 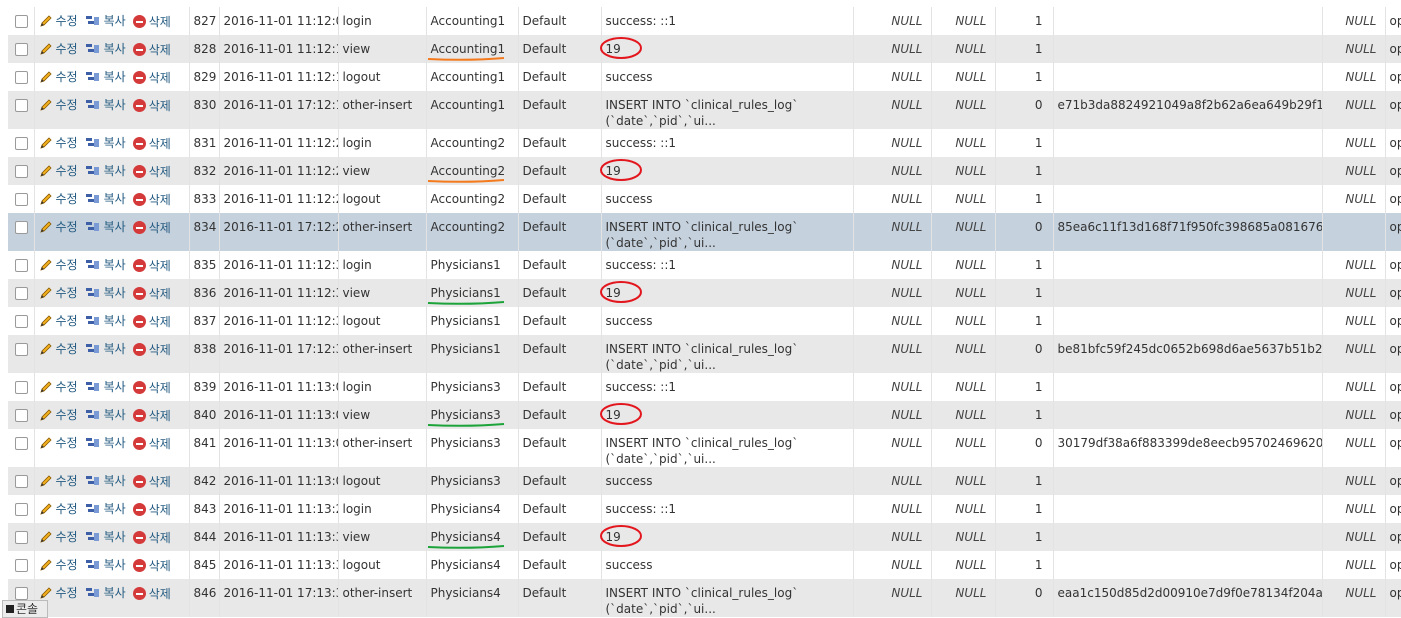 I want to click on id-cell: 834, so click(x=204, y=232).